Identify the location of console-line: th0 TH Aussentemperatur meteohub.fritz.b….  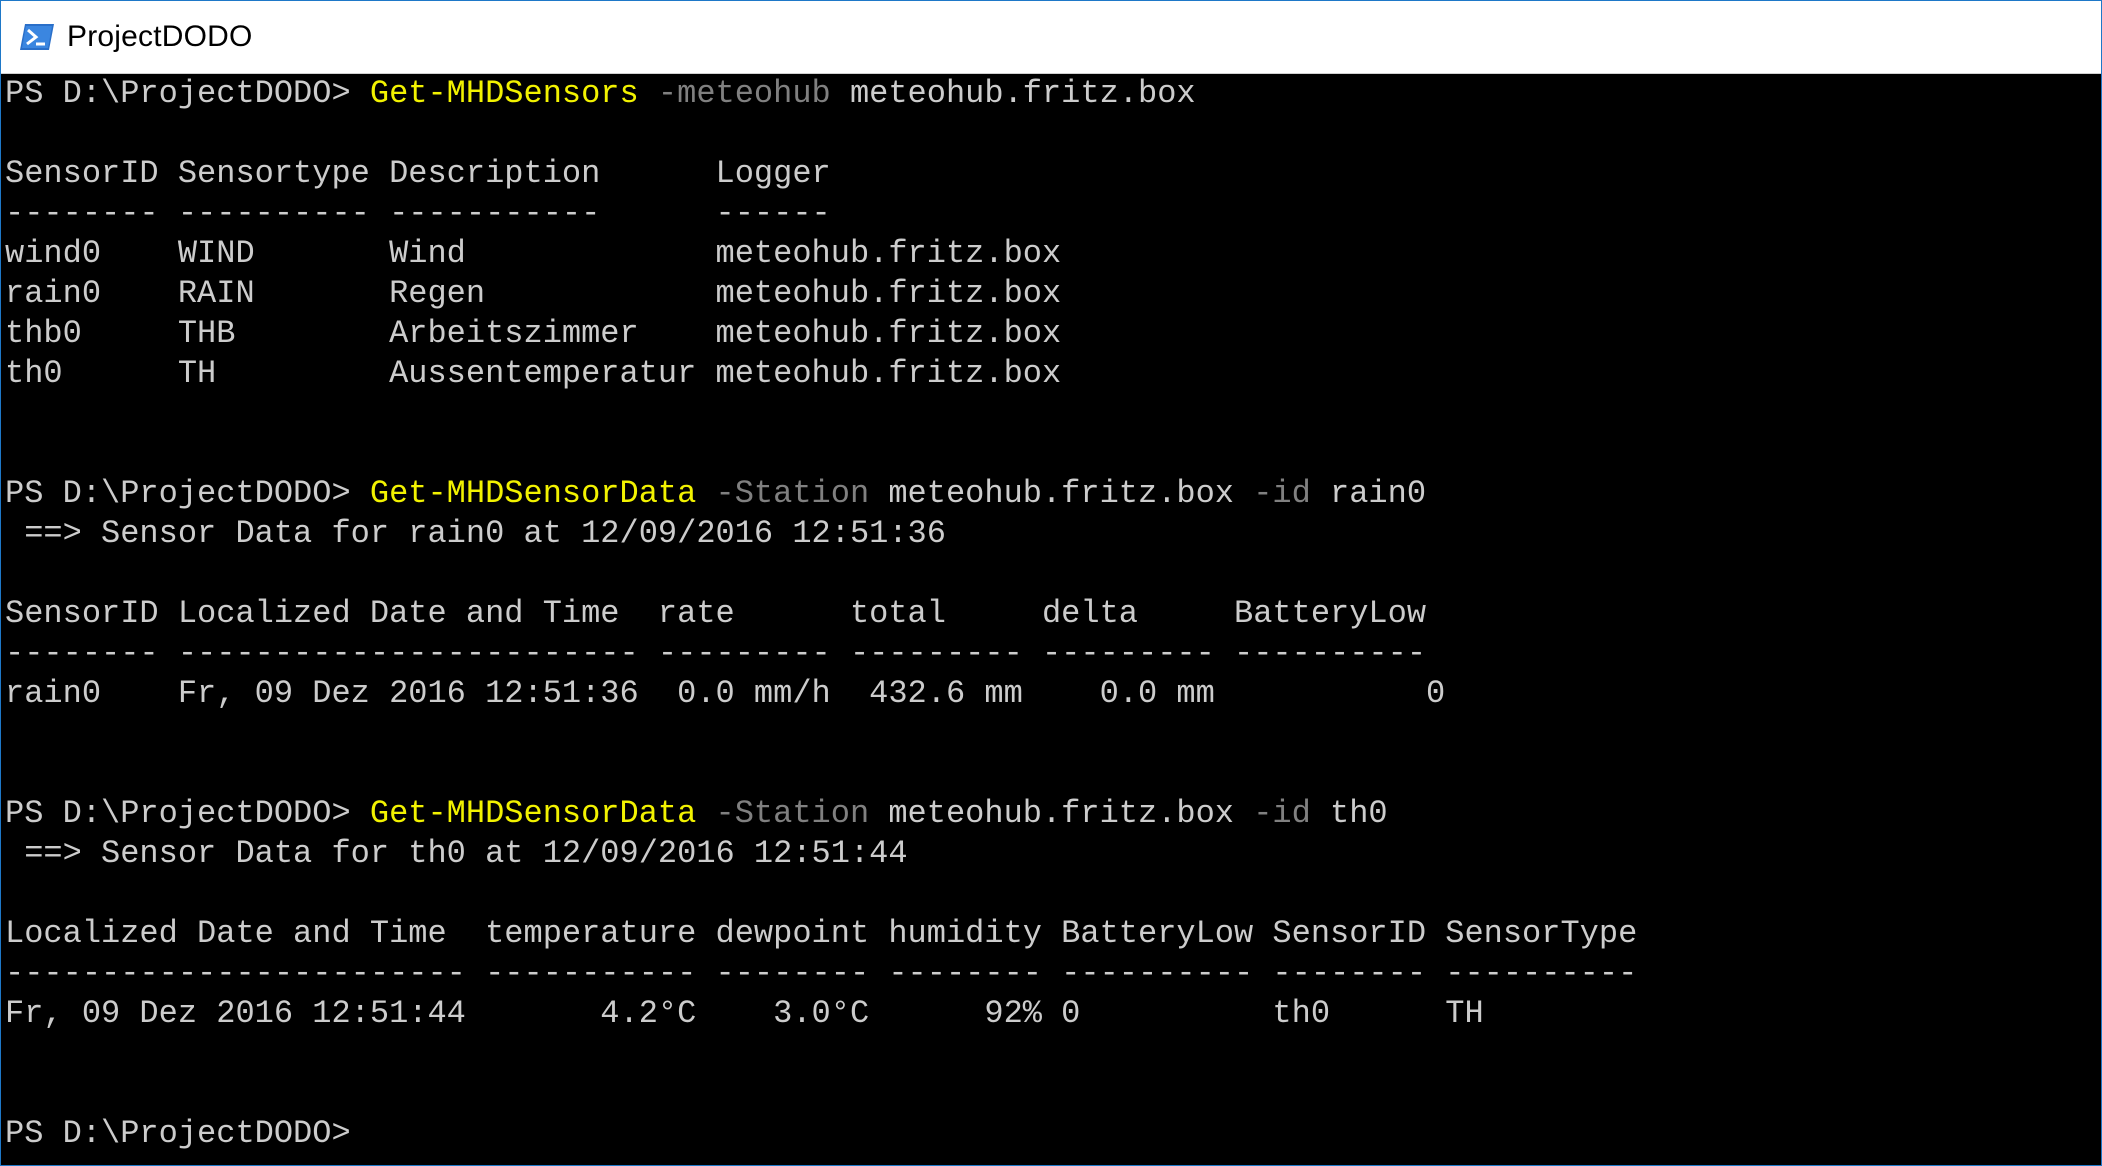
(1053, 374).